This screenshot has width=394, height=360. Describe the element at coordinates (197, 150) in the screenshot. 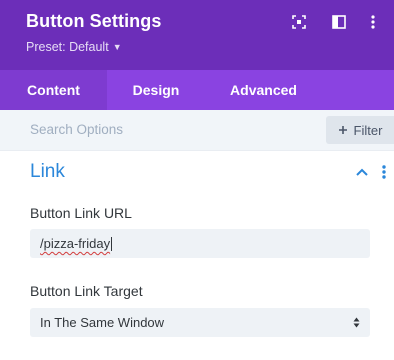

I see `section-divider` at that location.